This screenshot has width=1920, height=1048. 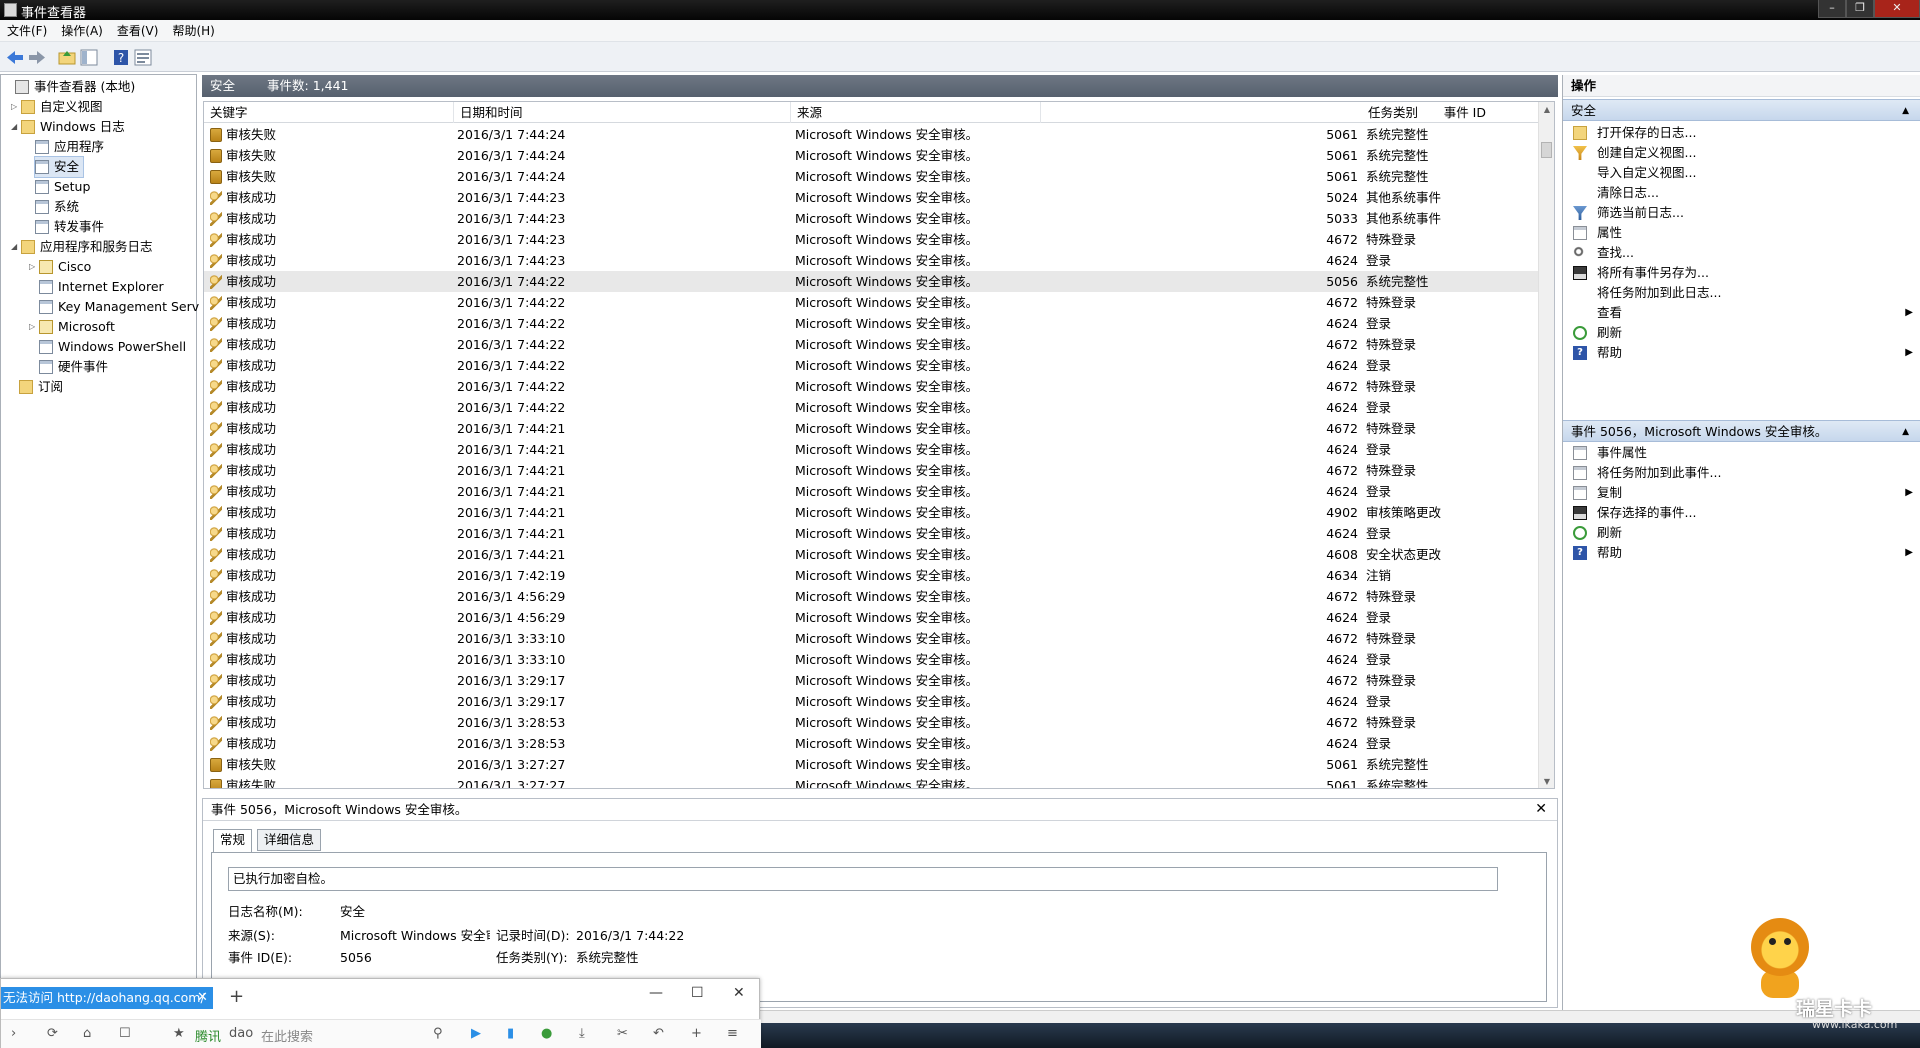 What do you see at coordinates (107, 998) in the screenshot?
I see `browser-tab: 无法访问 http://daohang.qq.com/✕` at bounding box center [107, 998].